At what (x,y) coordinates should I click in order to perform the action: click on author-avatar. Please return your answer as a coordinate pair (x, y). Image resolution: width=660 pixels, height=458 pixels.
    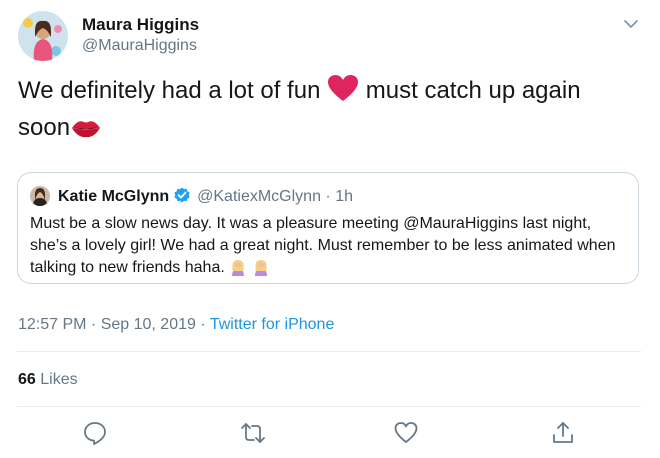
    Looking at the image, I should click on (43, 36).